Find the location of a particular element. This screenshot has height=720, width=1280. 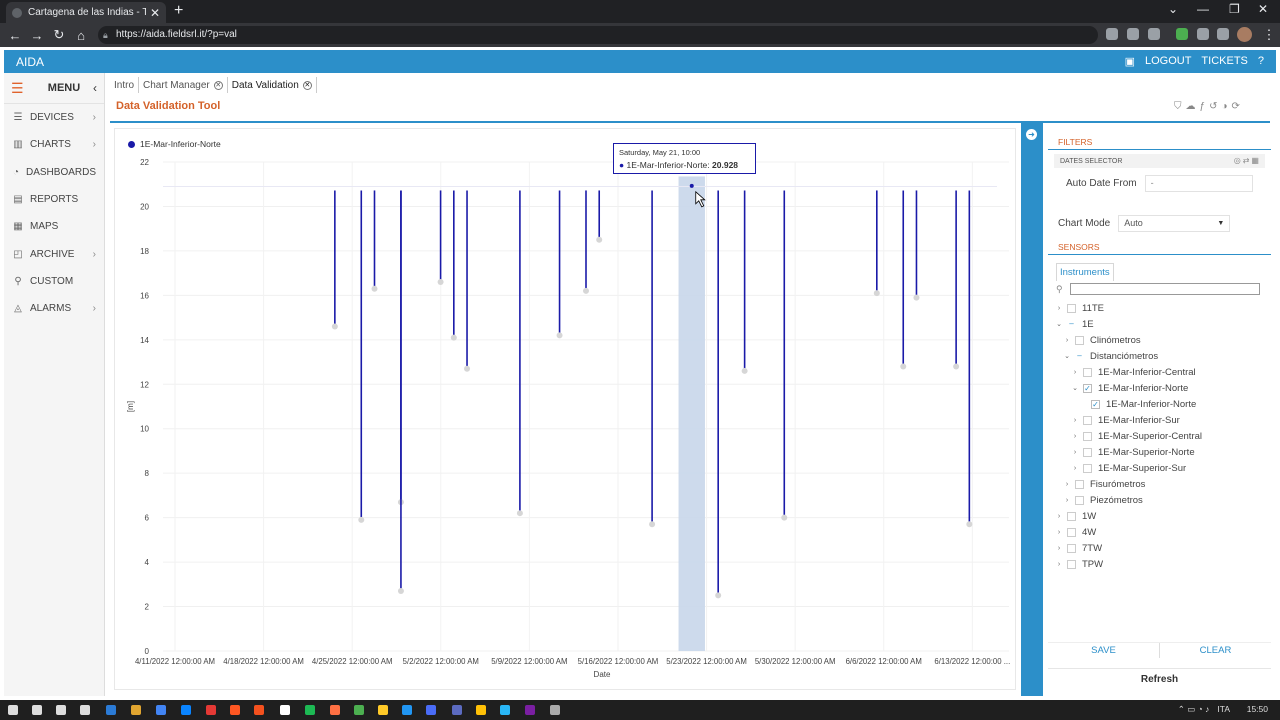

firefox-icon is located at coordinates (259, 710).